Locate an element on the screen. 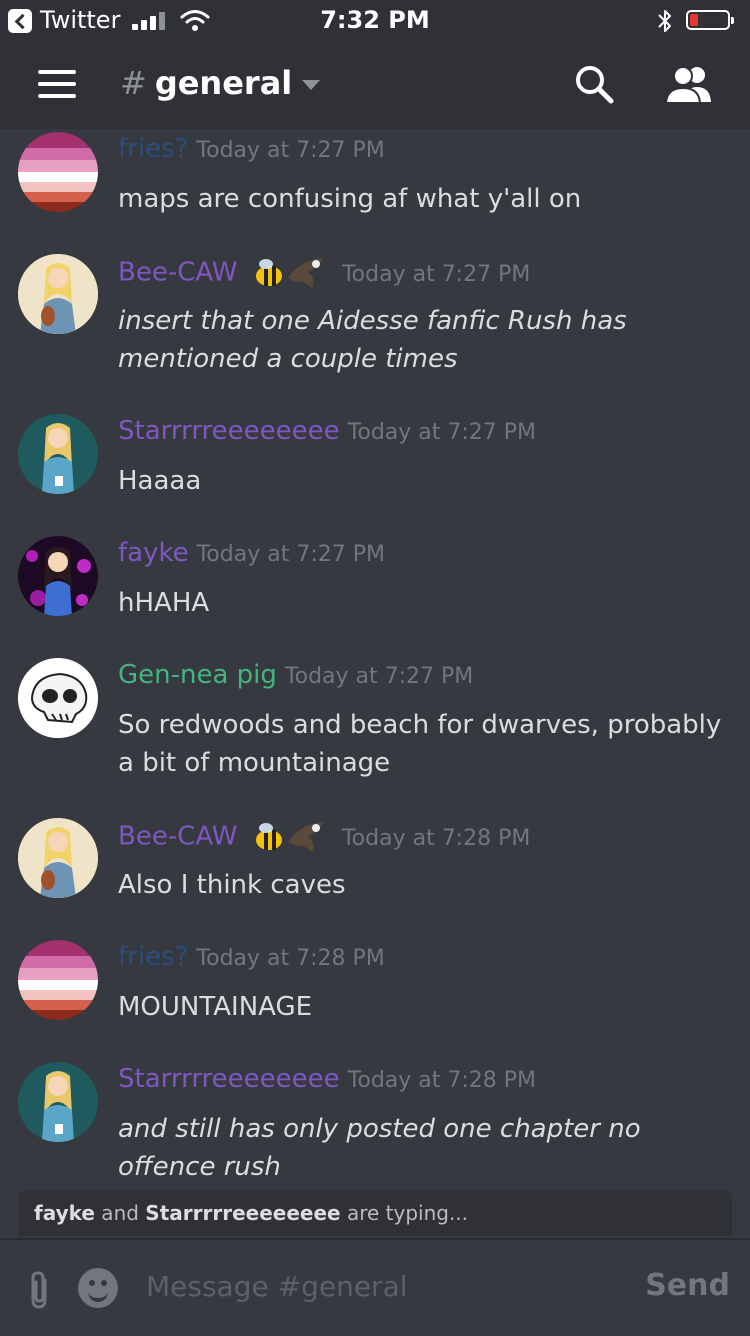 The width and height of the screenshot is (750, 1336). username: Gen-nea pig is located at coordinates (197, 675).